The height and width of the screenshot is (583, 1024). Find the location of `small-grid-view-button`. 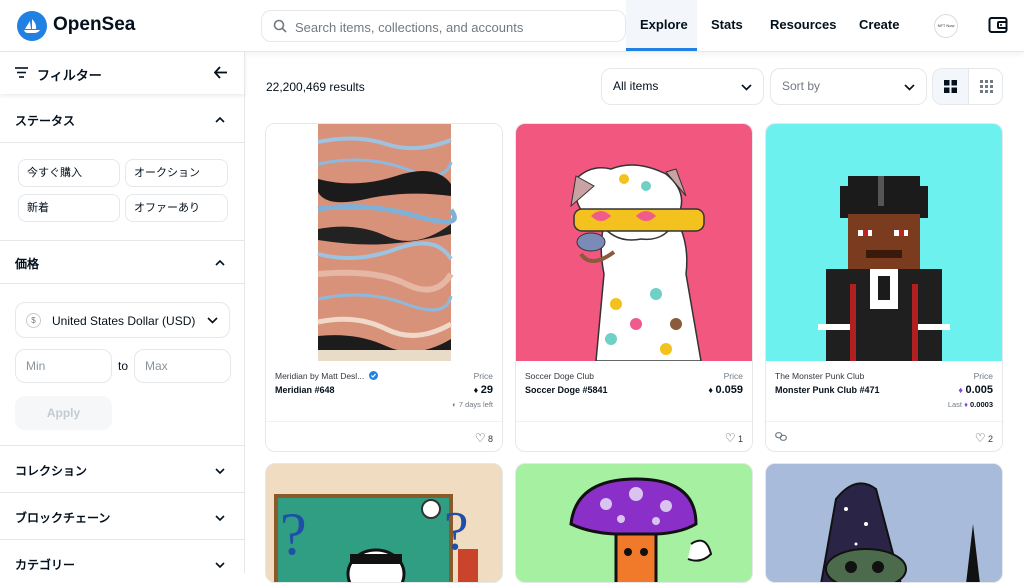

small-grid-view-button is located at coordinates (985, 86).